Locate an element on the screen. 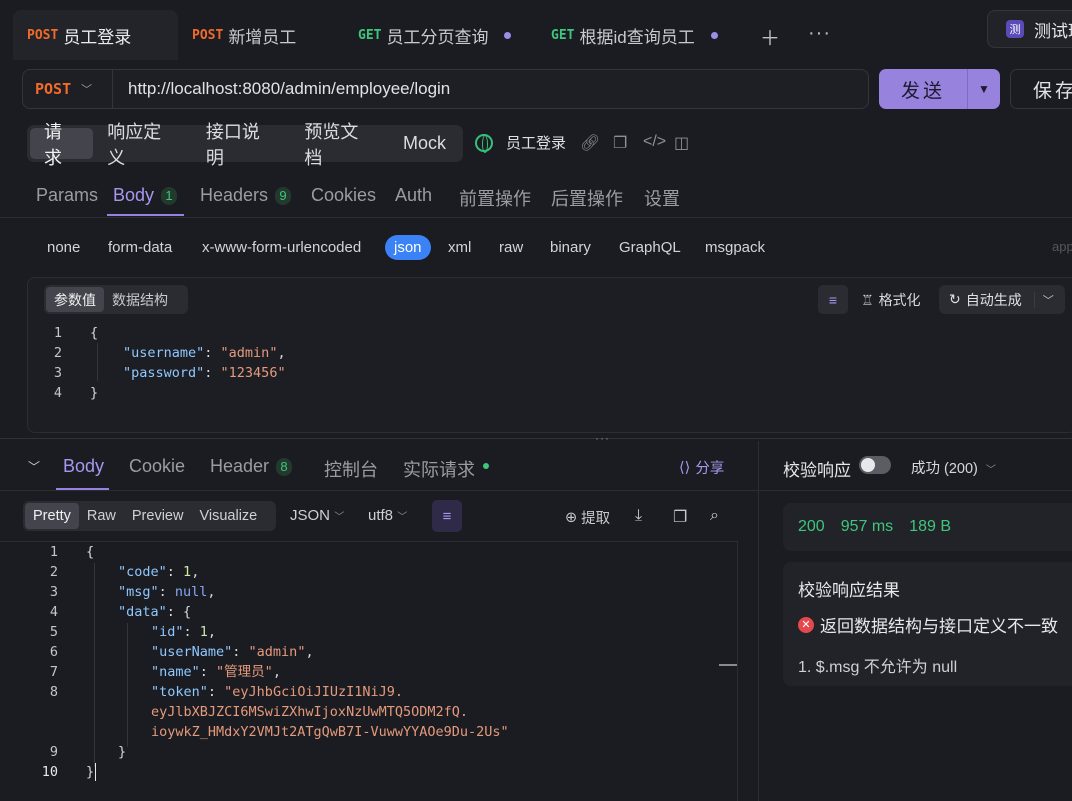  tab-preview-doc: 预览文档 is located at coordinates (339, 145).